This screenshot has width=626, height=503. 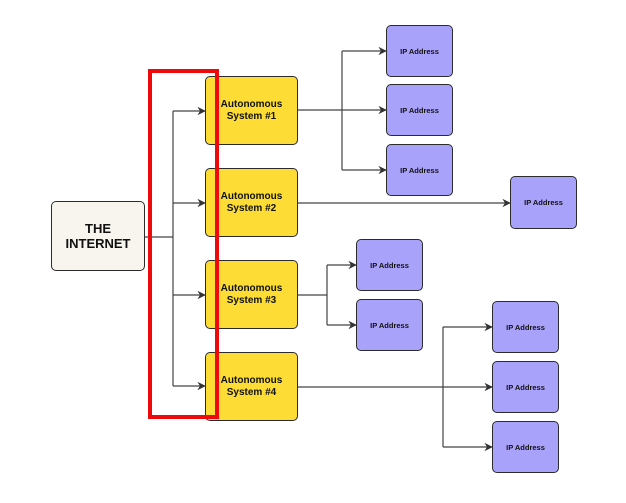 I want to click on autonomous-system-3-label: Autonomous System #3, so click(x=251, y=294).